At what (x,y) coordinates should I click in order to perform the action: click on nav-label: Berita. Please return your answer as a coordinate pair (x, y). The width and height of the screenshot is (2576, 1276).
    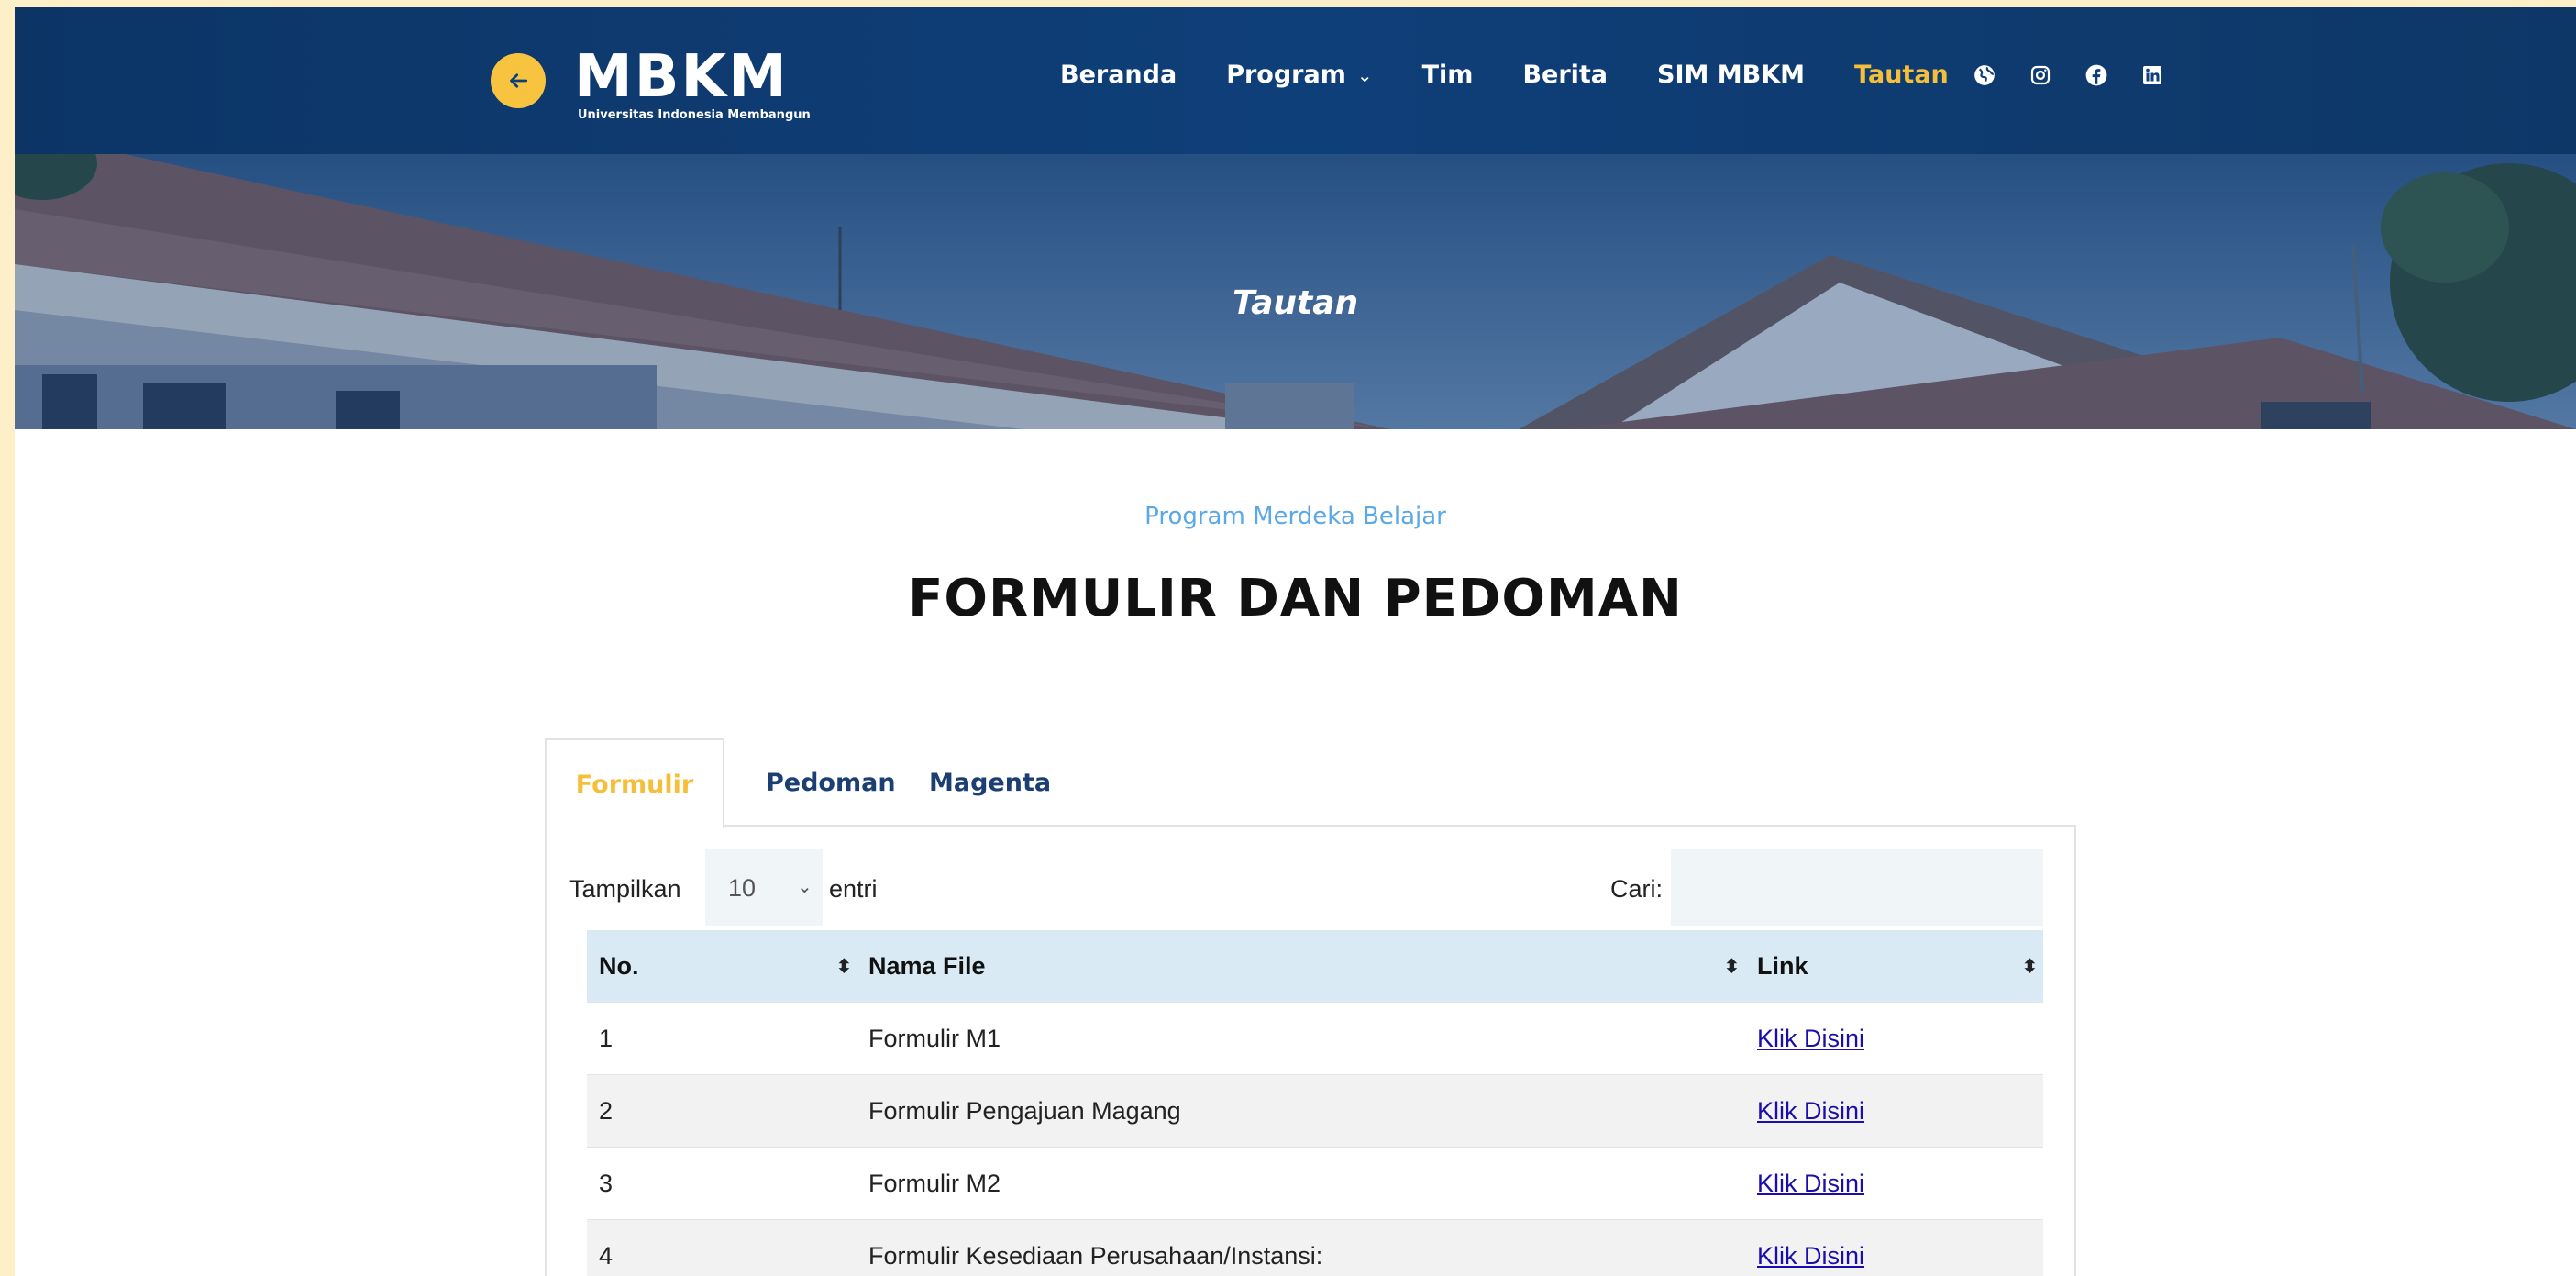
    Looking at the image, I should click on (1565, 75).